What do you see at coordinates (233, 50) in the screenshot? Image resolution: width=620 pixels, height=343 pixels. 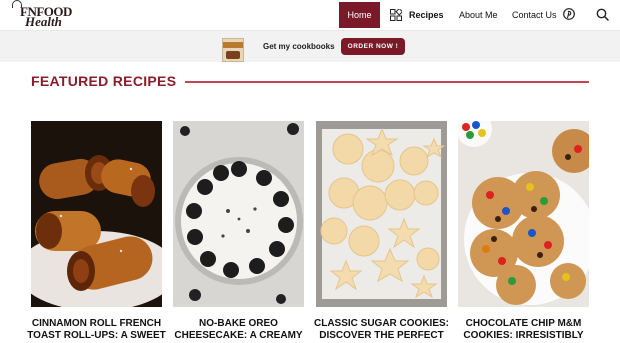 I see `cookbook-cover-image` at bounding box center [233, 50].